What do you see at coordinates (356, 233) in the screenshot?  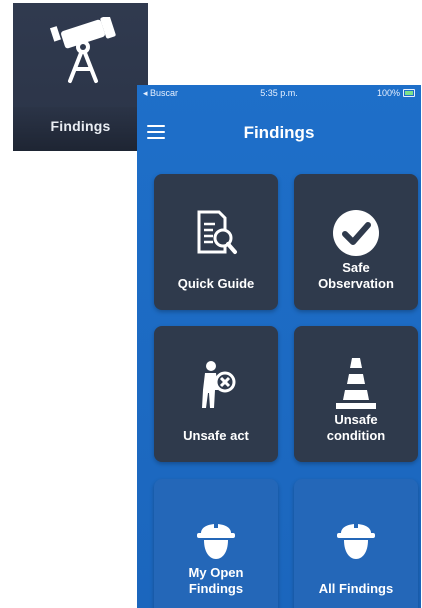 I see `checkmark-circle-icon` at bounding box center [356, 233].